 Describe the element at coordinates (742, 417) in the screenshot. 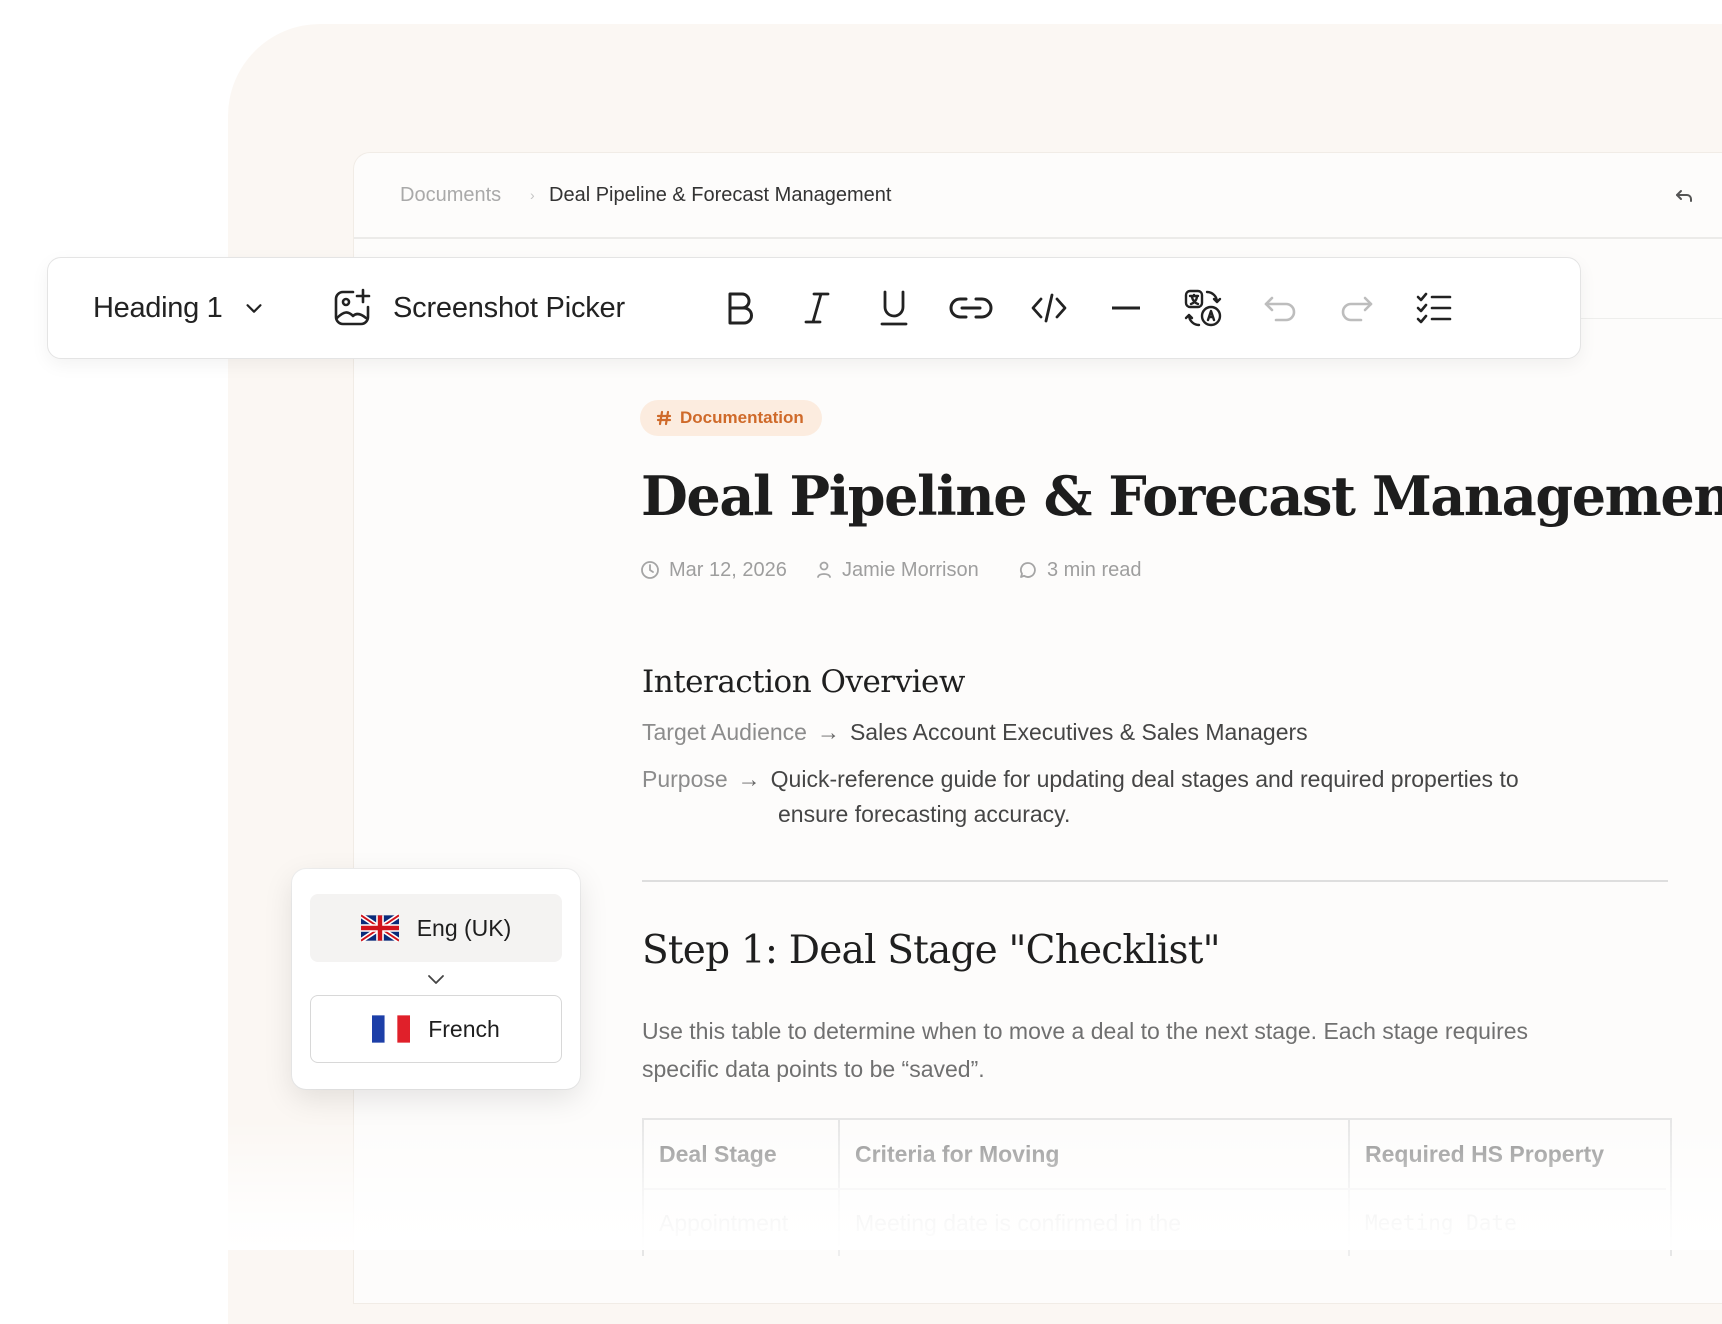

I see `category-tag-label: Documentation` at that location.